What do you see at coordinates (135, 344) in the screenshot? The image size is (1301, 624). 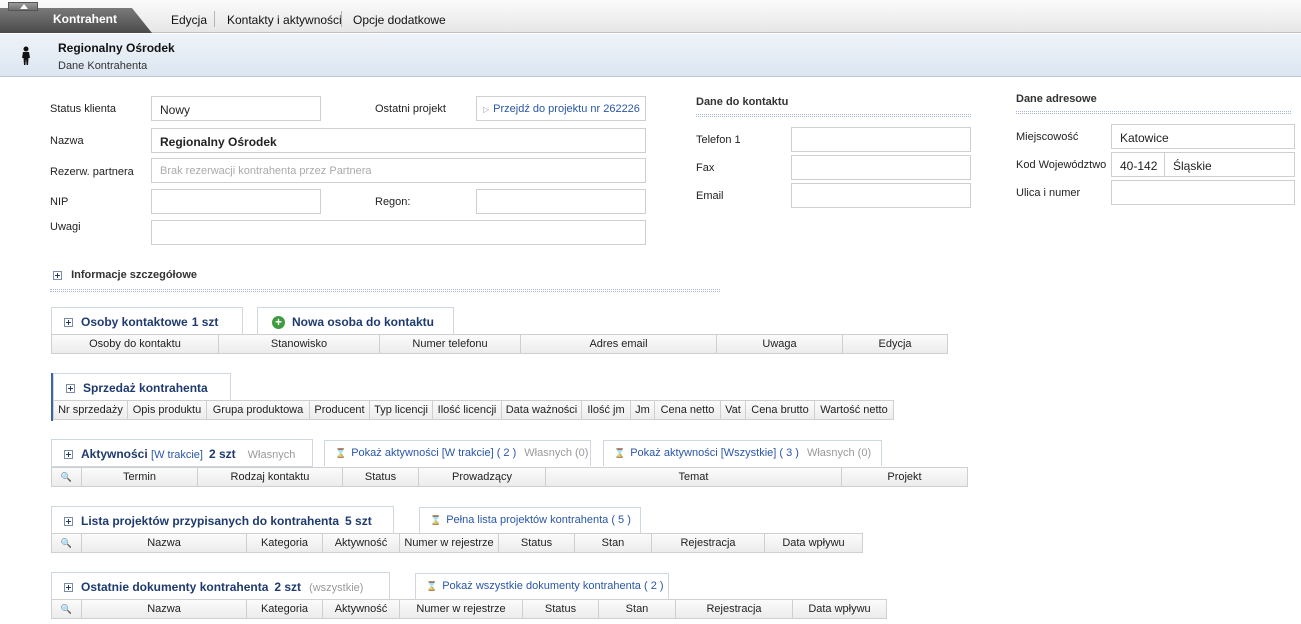 I see `column-header: Osoby do kontaktu` at bounding box center [135, 344].